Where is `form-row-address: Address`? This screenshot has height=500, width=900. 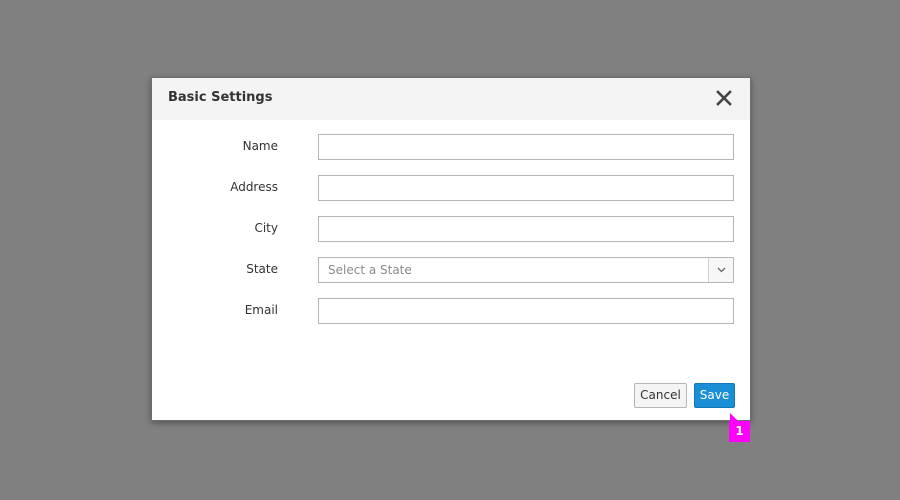
form-row-address: Address is located at coordinates (451, 188).